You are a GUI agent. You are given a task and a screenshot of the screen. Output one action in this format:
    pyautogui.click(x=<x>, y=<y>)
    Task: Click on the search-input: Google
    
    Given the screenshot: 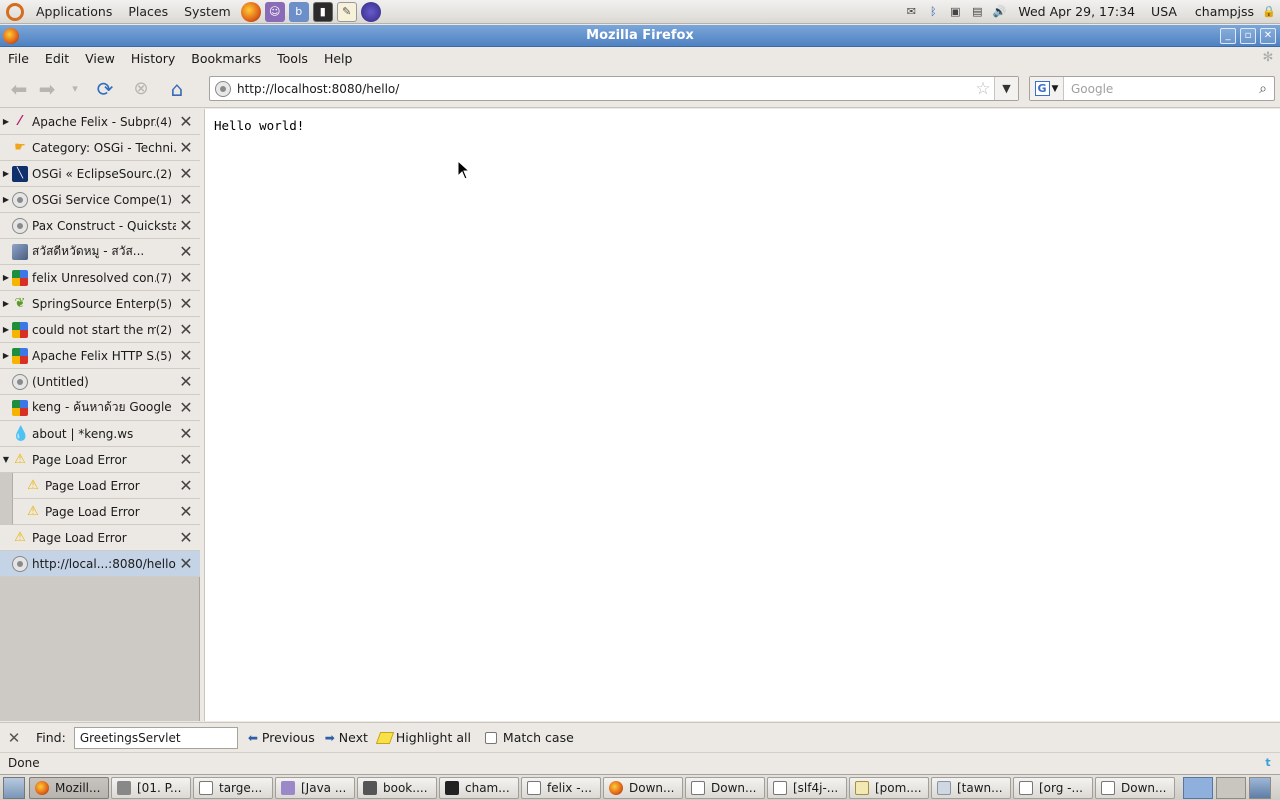 What is the action you would take?
    pyautogui.click(x=1158, y=89)
    